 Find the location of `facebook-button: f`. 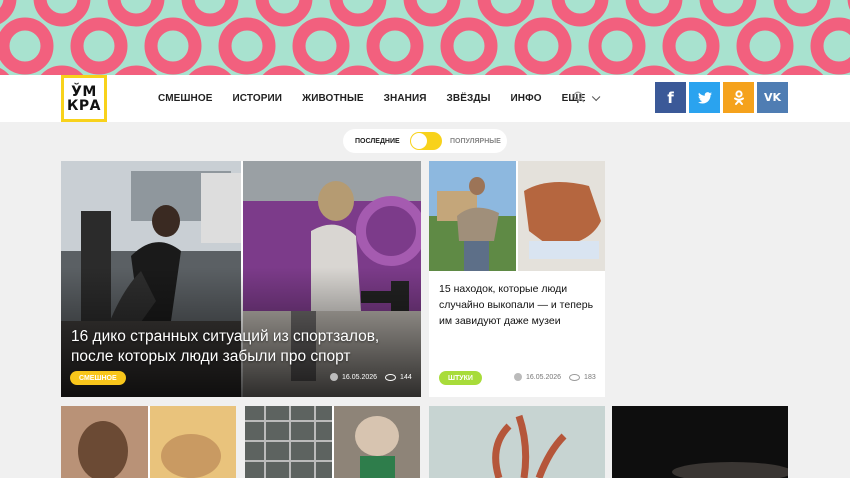

facebook-button: f is located at coordinates (670, 97).